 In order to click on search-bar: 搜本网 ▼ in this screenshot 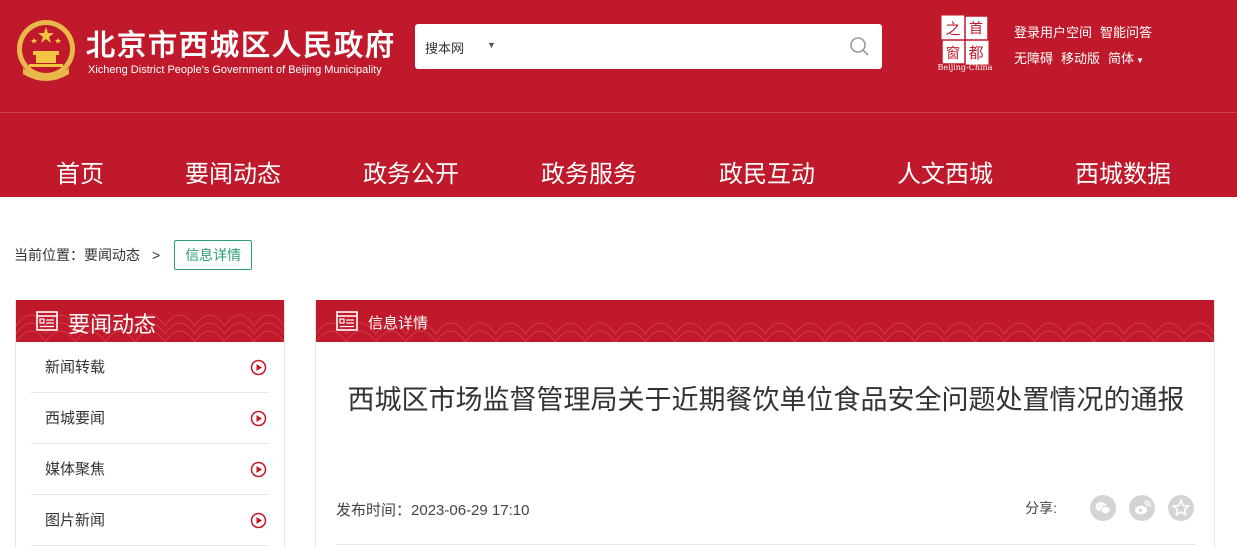, I will do `click(648, 46)`.